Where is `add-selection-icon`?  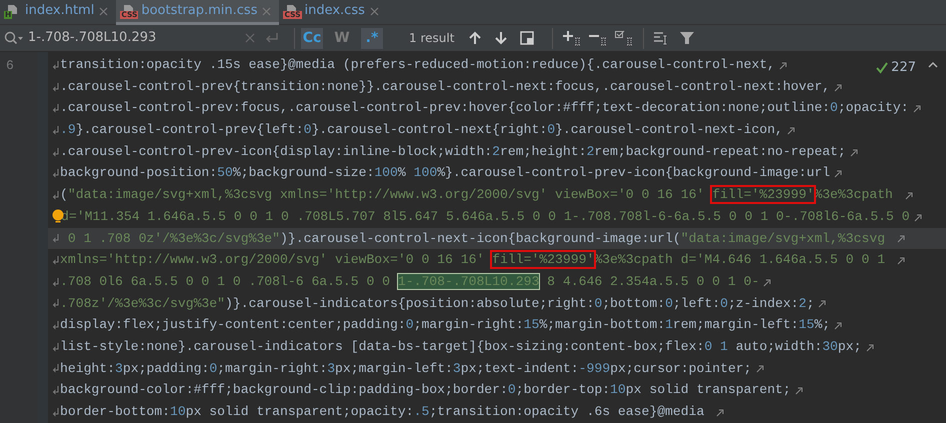
add-selection-icon is located at coordinates (572, 38).